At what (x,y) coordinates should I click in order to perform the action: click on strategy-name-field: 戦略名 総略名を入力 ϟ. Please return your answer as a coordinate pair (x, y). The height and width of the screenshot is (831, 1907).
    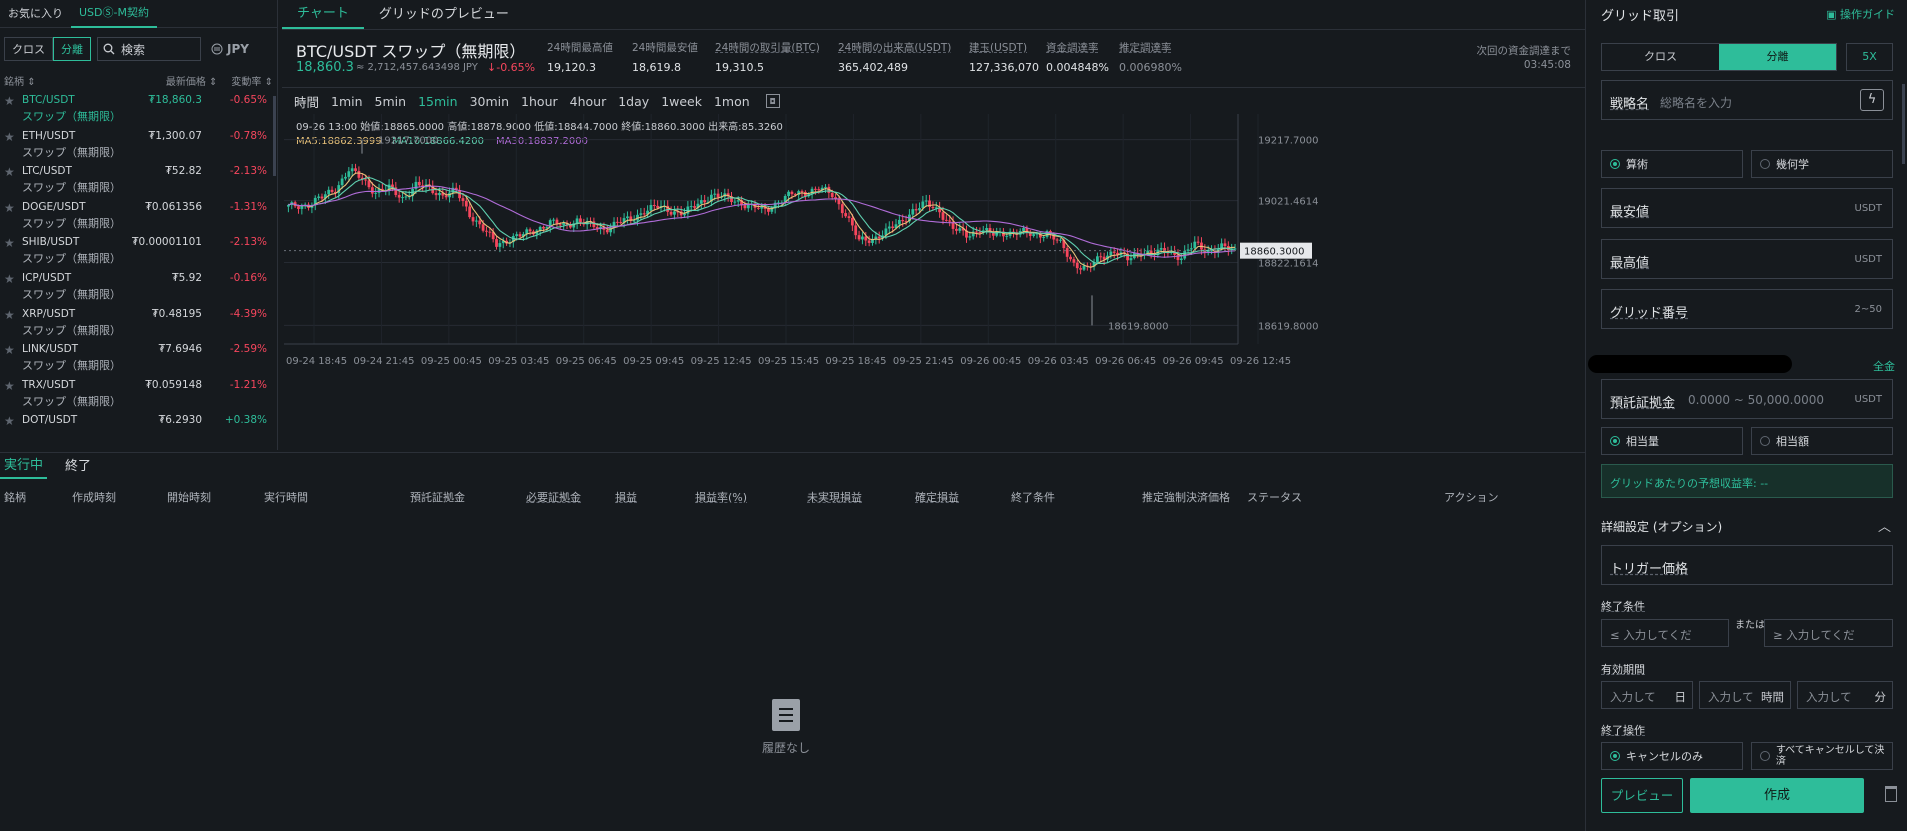
    Looking at the image, I should click on (1747, 100).